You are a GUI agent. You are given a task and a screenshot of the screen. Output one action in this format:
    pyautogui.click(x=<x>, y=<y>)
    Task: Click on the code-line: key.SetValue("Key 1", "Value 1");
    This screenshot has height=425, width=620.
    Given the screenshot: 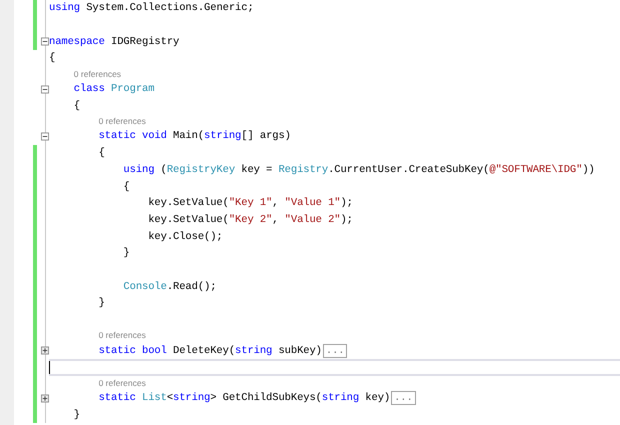 What is the action you would take?
    pyautogui.click(x=250, y=203)
    